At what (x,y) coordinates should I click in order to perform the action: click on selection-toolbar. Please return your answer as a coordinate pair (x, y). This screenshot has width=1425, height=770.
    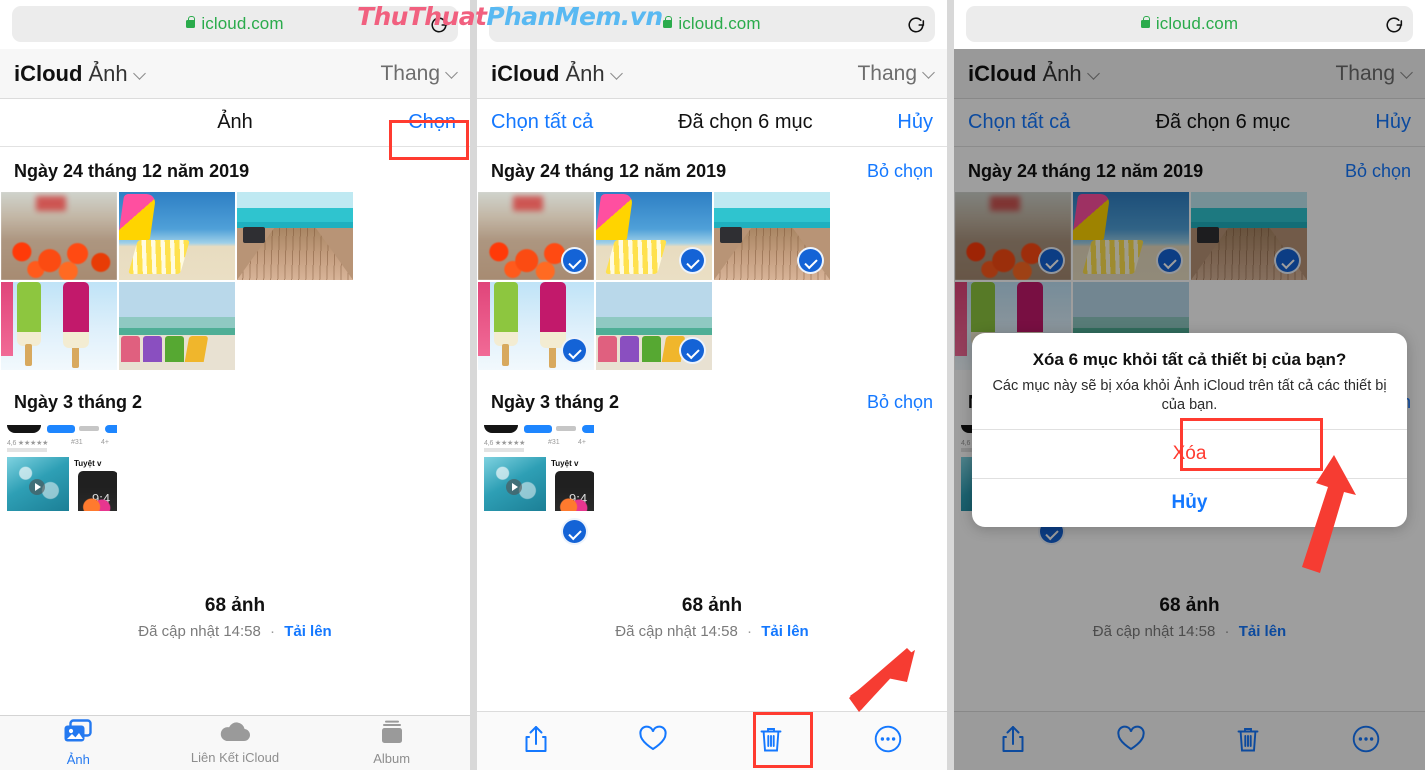
    Looking at the image, I should click on (712, 740).